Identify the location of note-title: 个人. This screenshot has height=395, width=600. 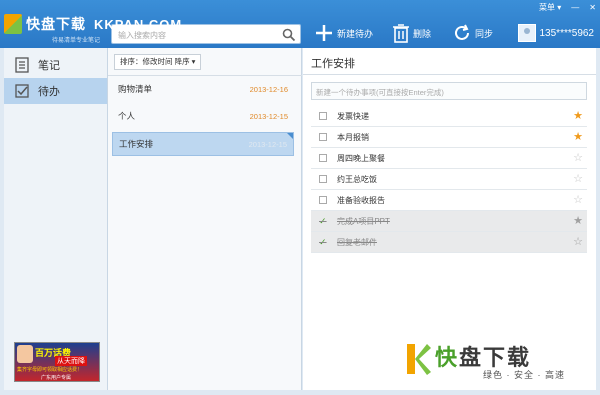
(127, 116).